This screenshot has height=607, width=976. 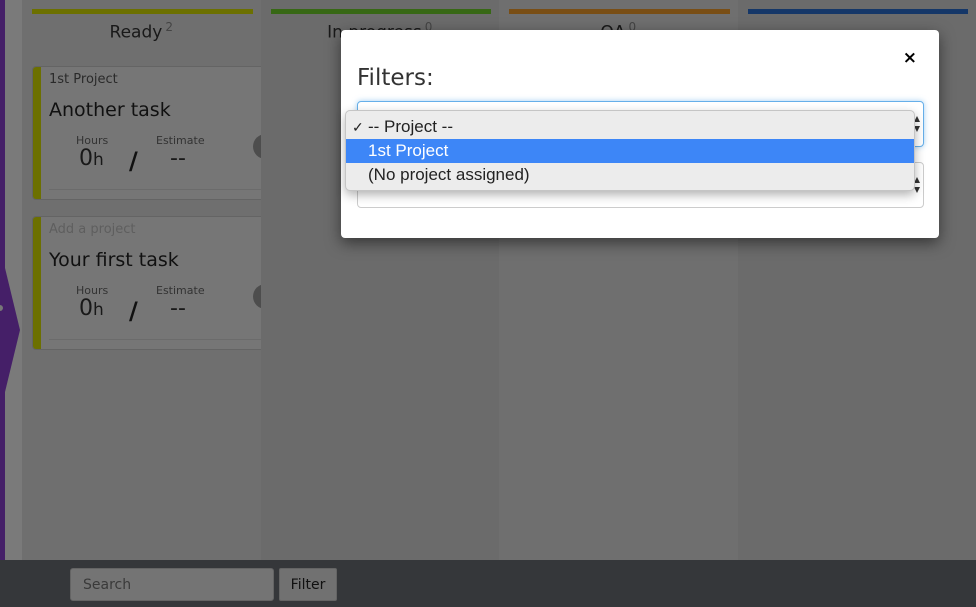 What do you see at coordinates (630, 127) in the screenshot?
I see `project-option: ✓ -- Project --` at bounding box center [630, 127].